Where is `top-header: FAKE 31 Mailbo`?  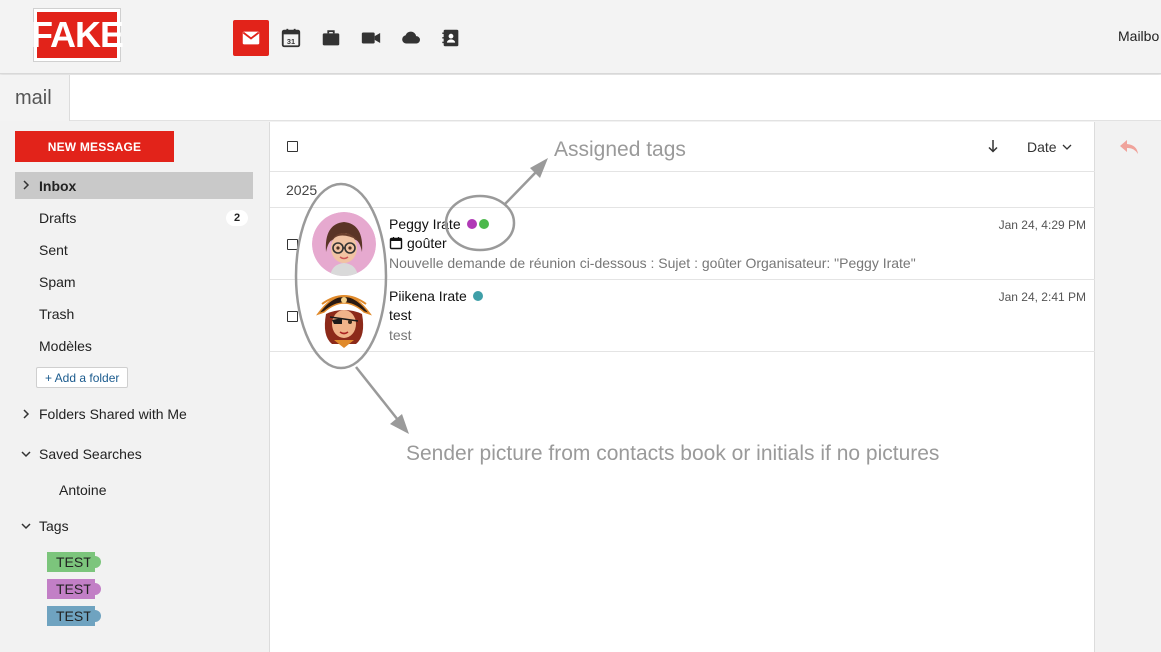 top-header: FAKE 31 Mailbo is located at coordinates (580, 37).